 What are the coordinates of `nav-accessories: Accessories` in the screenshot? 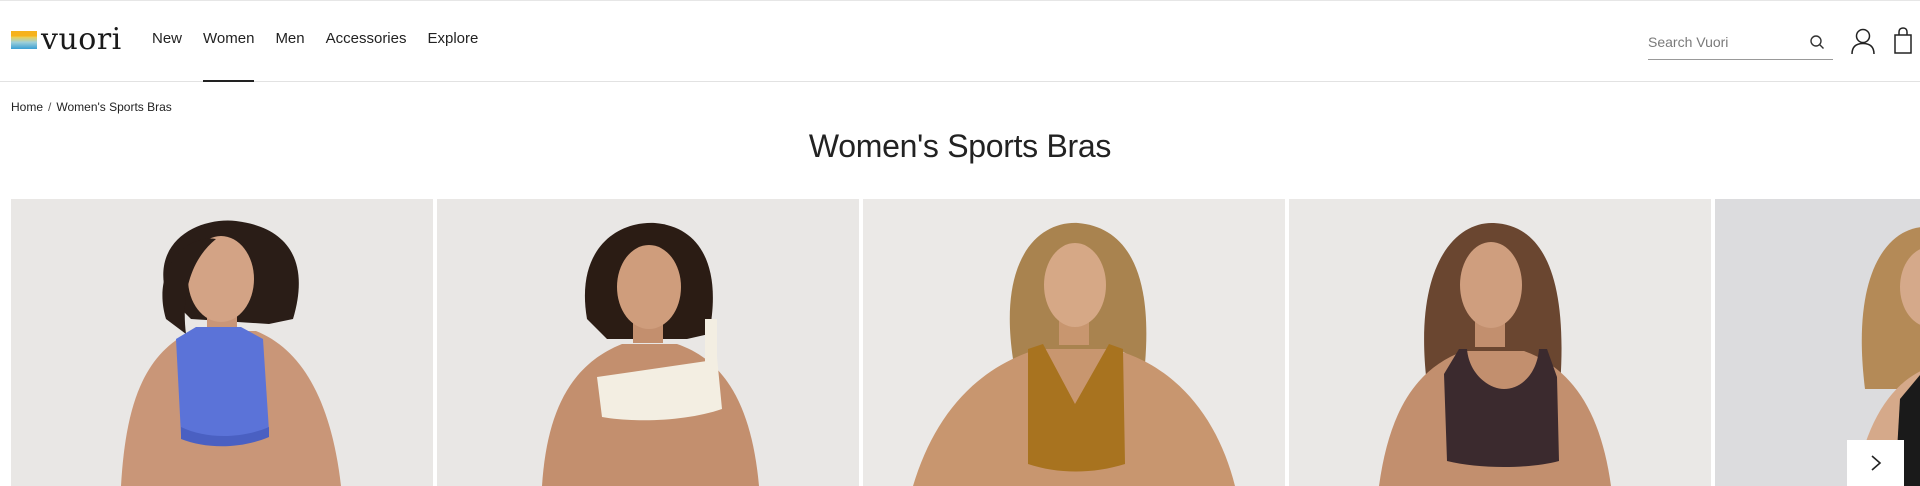 It's located at (366, 41).